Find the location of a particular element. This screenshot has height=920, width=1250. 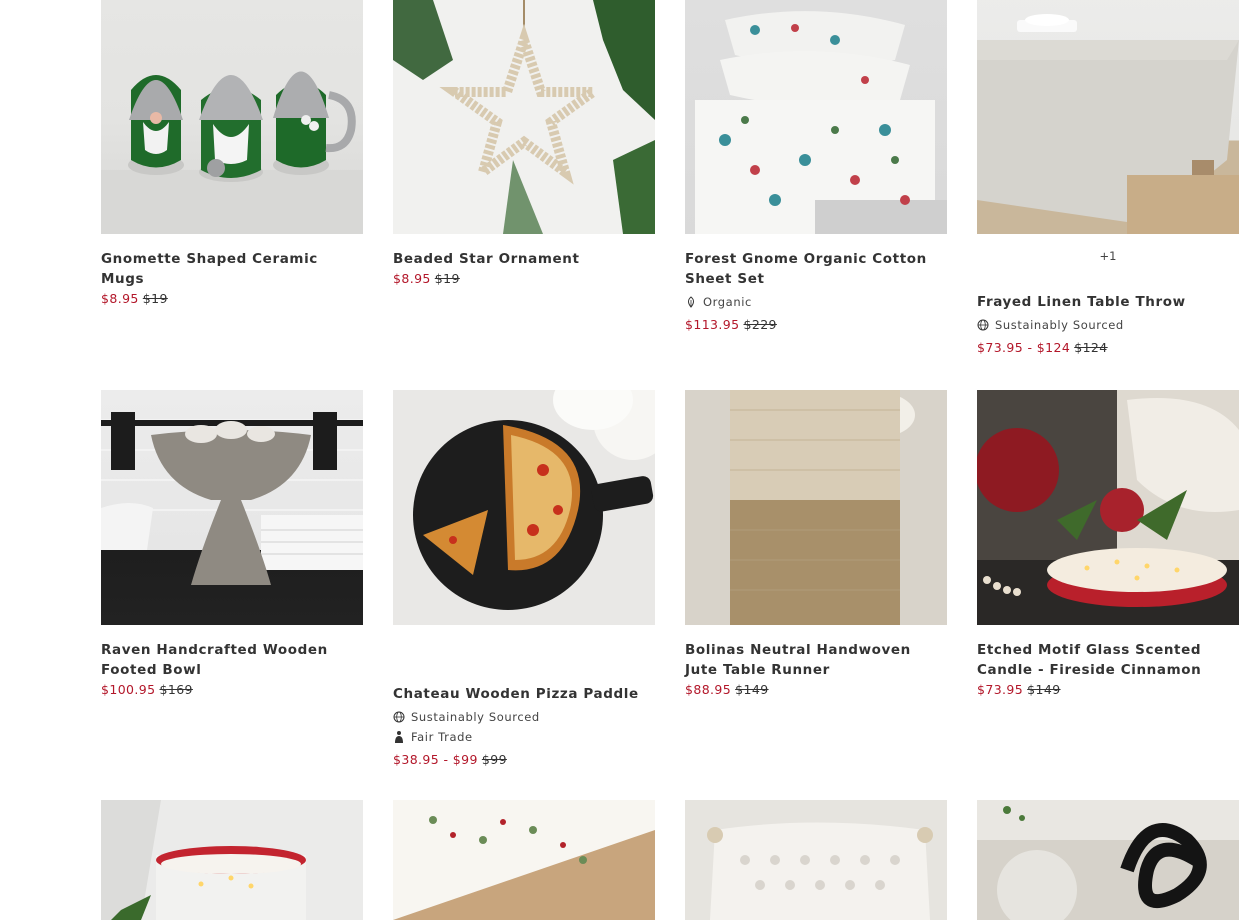

candle-jar-image is located at coordinates (232, 860).